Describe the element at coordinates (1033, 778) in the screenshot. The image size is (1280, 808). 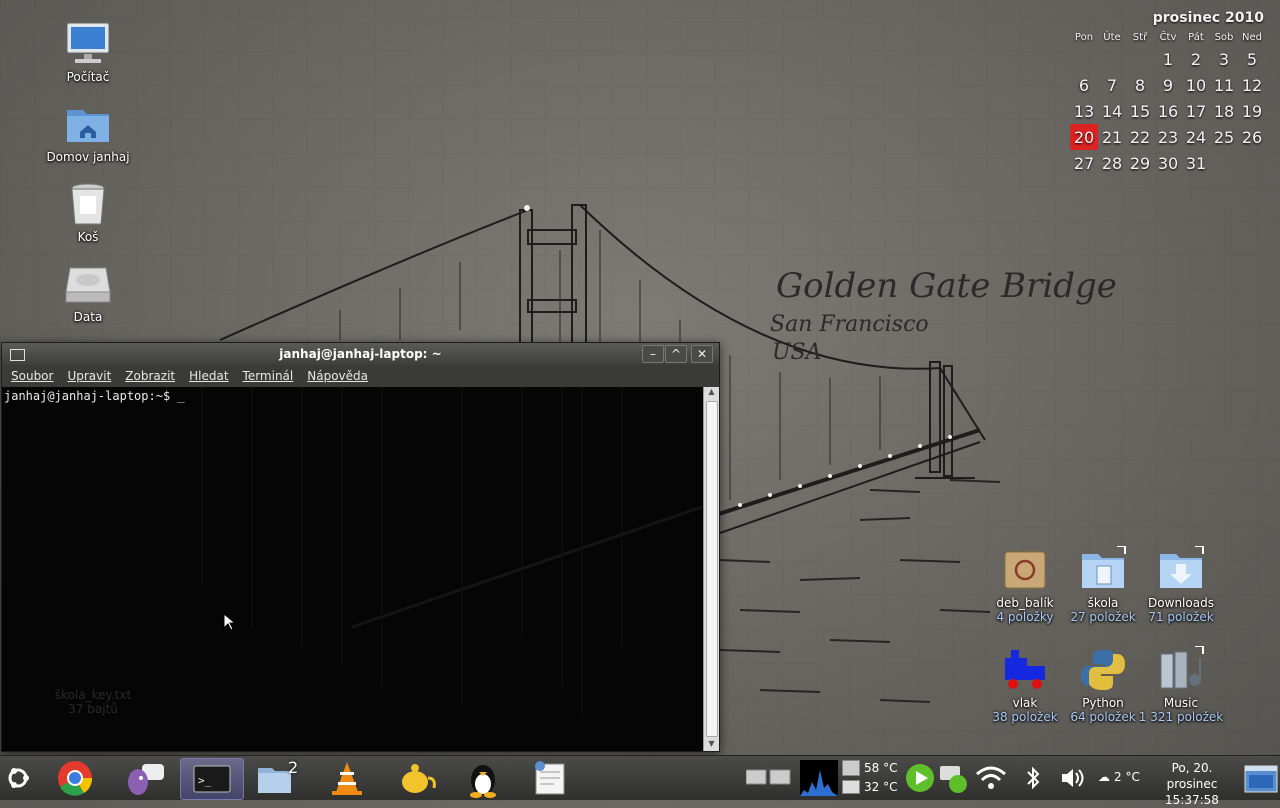
I see `bluetooth-icon` at that location.